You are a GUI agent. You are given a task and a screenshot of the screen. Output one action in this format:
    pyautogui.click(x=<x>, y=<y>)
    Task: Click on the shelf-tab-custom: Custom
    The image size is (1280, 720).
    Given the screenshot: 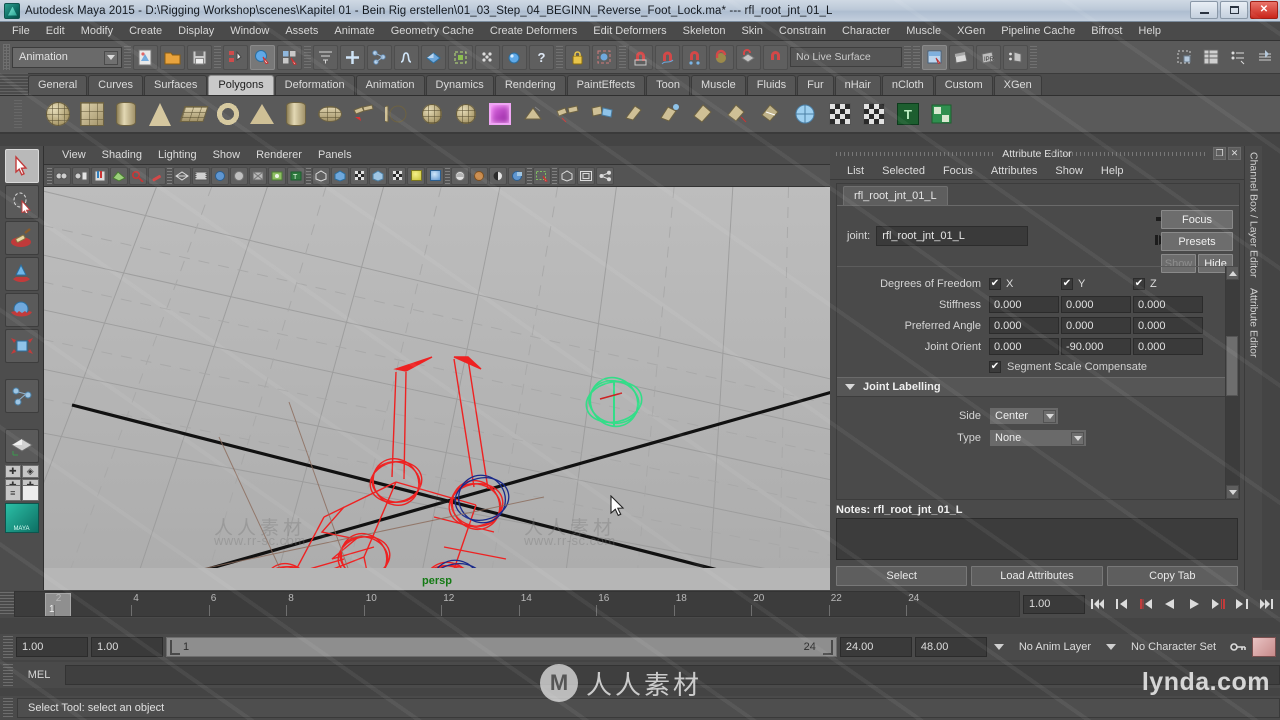 What is the action you would take?
    pyautogui.click(x=963, y=85)
    